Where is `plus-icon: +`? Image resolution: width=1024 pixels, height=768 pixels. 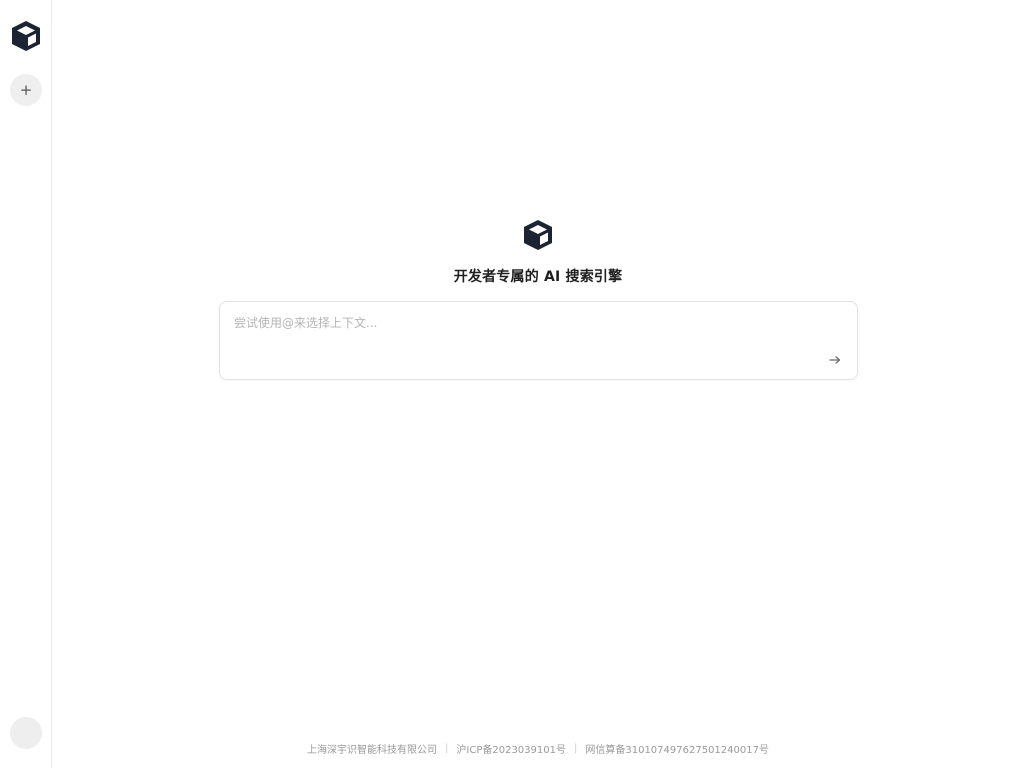 plus-icon: + is located at coordinates (26, 89).